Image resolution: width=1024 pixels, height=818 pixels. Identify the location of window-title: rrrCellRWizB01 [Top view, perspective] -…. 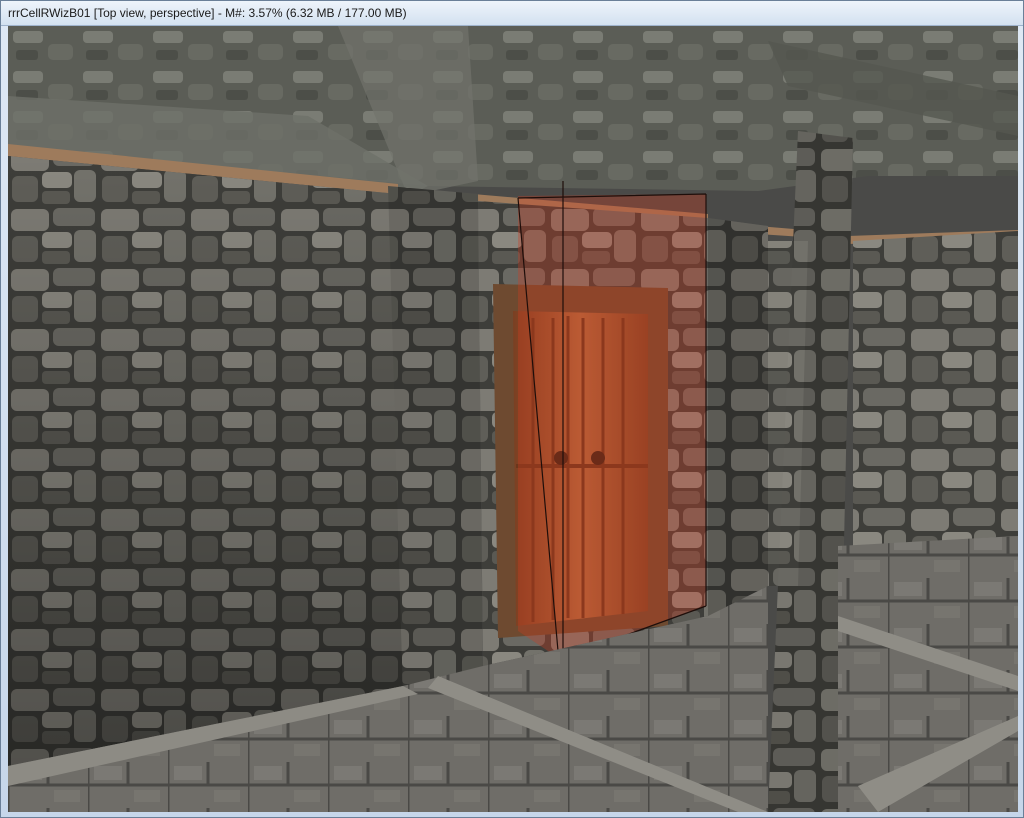
(207, 13).